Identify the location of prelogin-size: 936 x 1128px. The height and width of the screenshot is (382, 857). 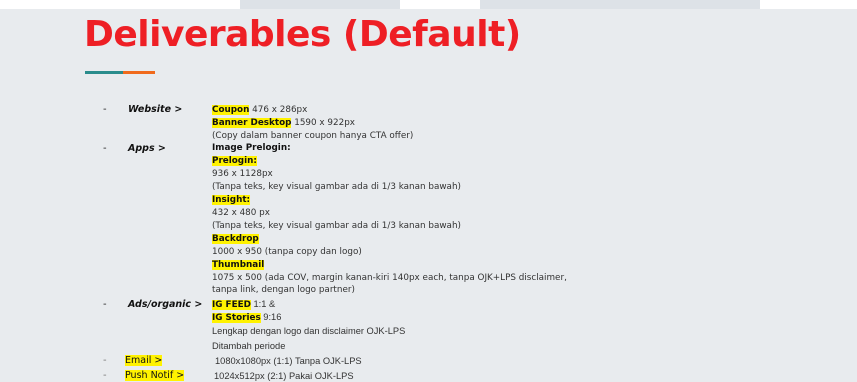
(242, 174).